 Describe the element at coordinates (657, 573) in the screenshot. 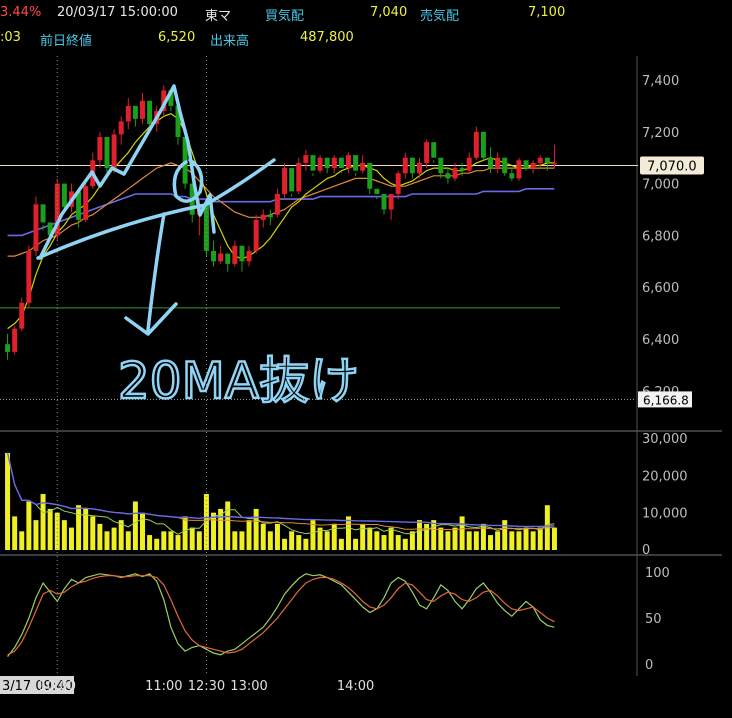

I see `stoch-y-tick: 100` at that location.